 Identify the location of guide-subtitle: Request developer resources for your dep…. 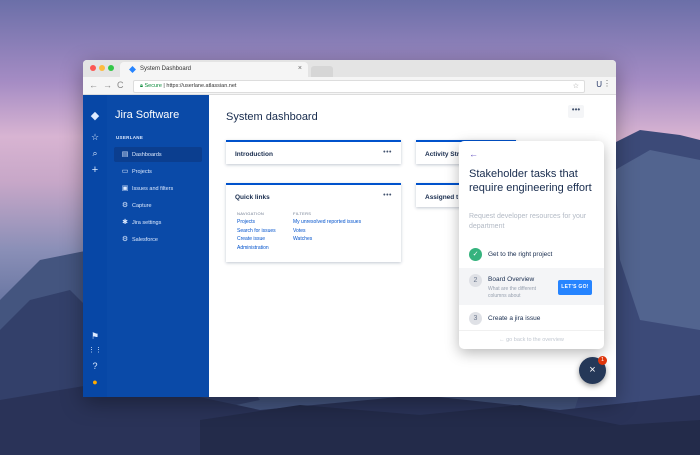
(528, 221).